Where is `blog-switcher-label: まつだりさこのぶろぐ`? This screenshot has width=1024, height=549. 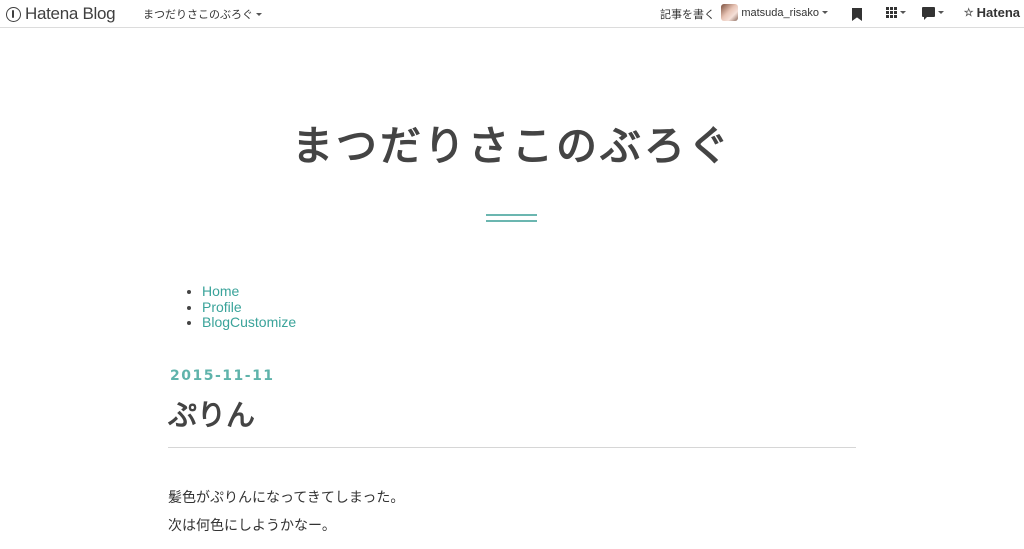 blog-switcher-label: まつだりさこのぶろぐ is located at coordinates (198, 15).